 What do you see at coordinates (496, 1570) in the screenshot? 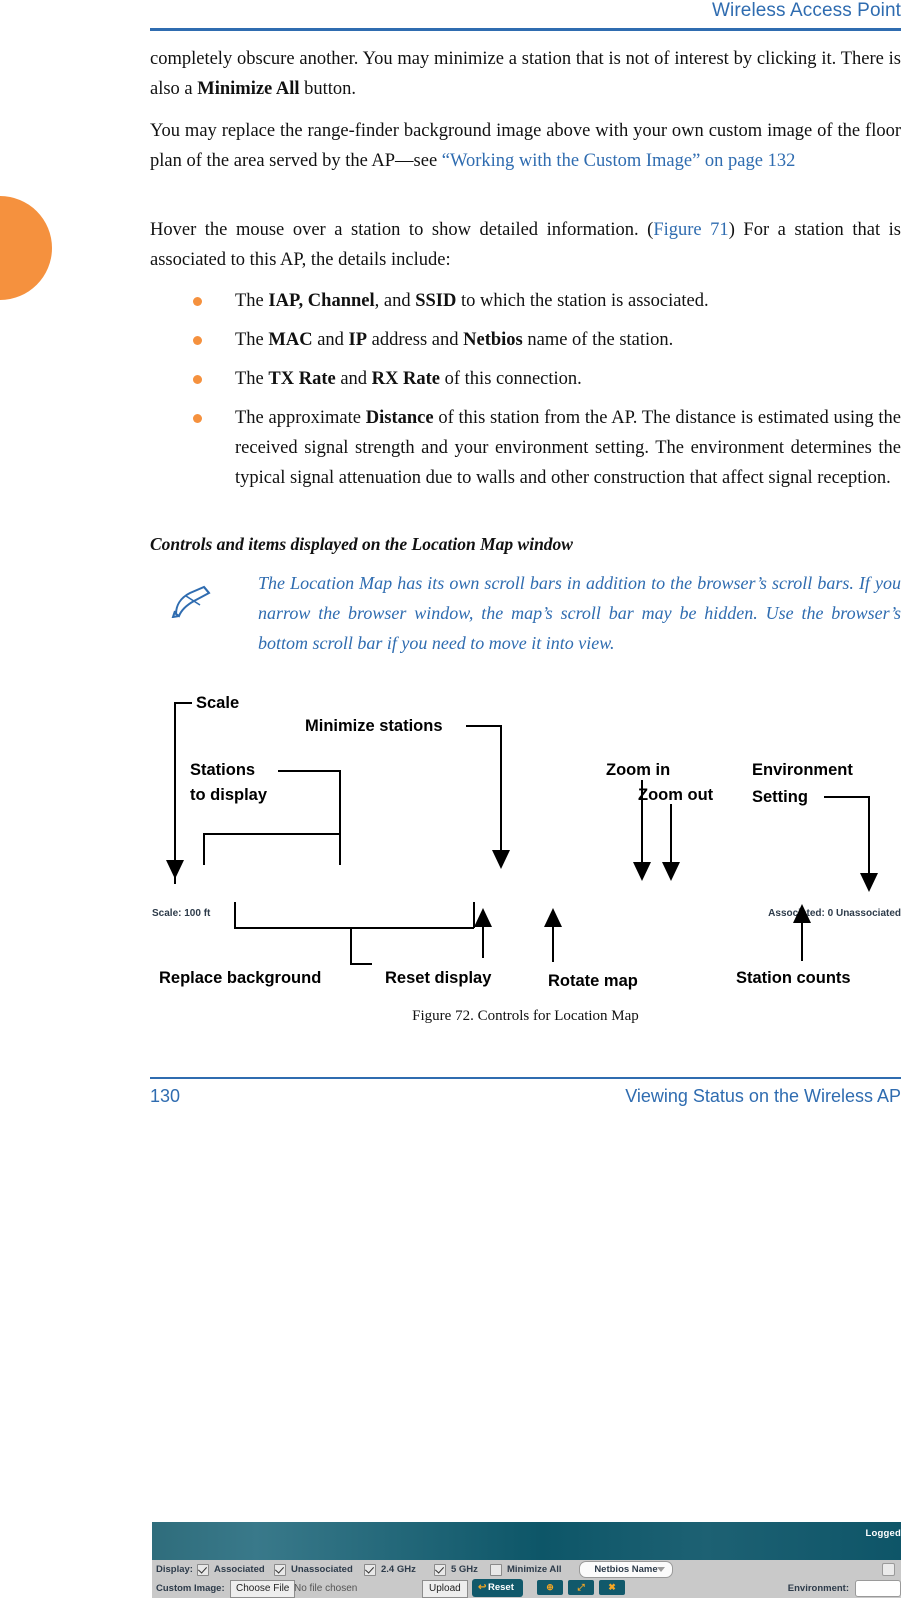
I see `checkbox-minimize-all` at bounding box center [496, 1570].